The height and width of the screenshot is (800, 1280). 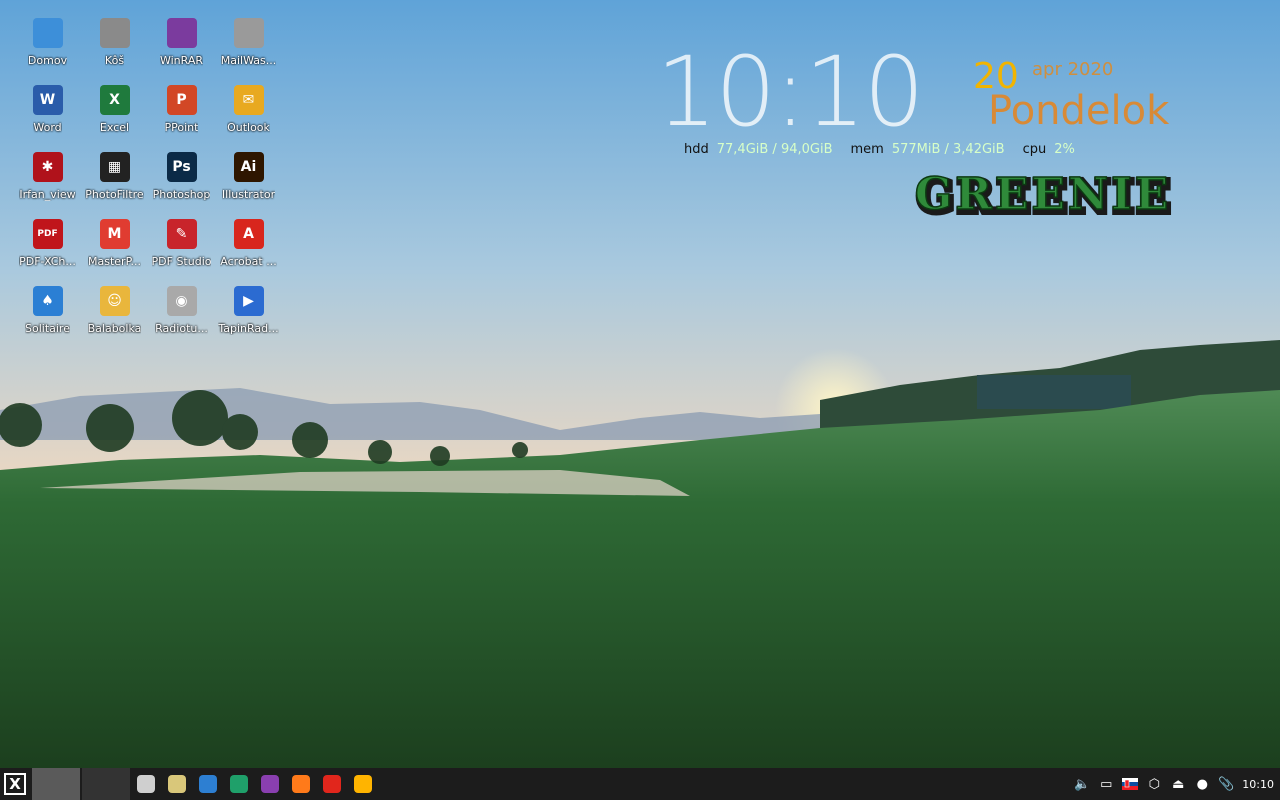 I want to click on illustrator-icon: Ai, so click(x=248, y=167).